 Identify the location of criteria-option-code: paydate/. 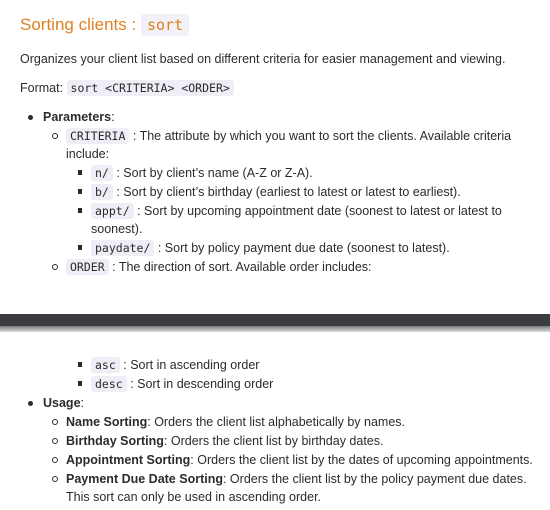
(123, 248).